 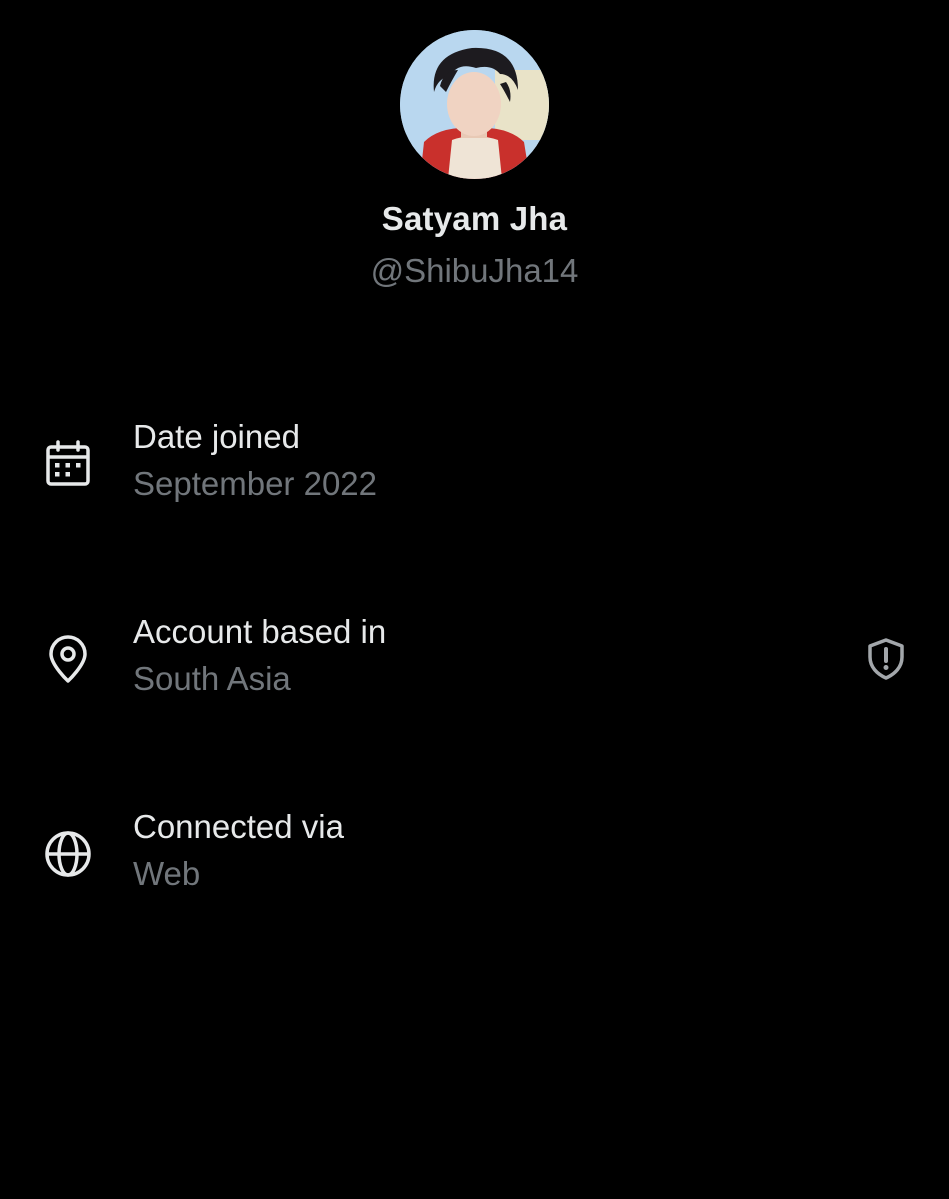 What do you see at coordinates (216, 436) in the screenshot?
I see `date-joined-label: Date joined` at bounding box center [216, 436].